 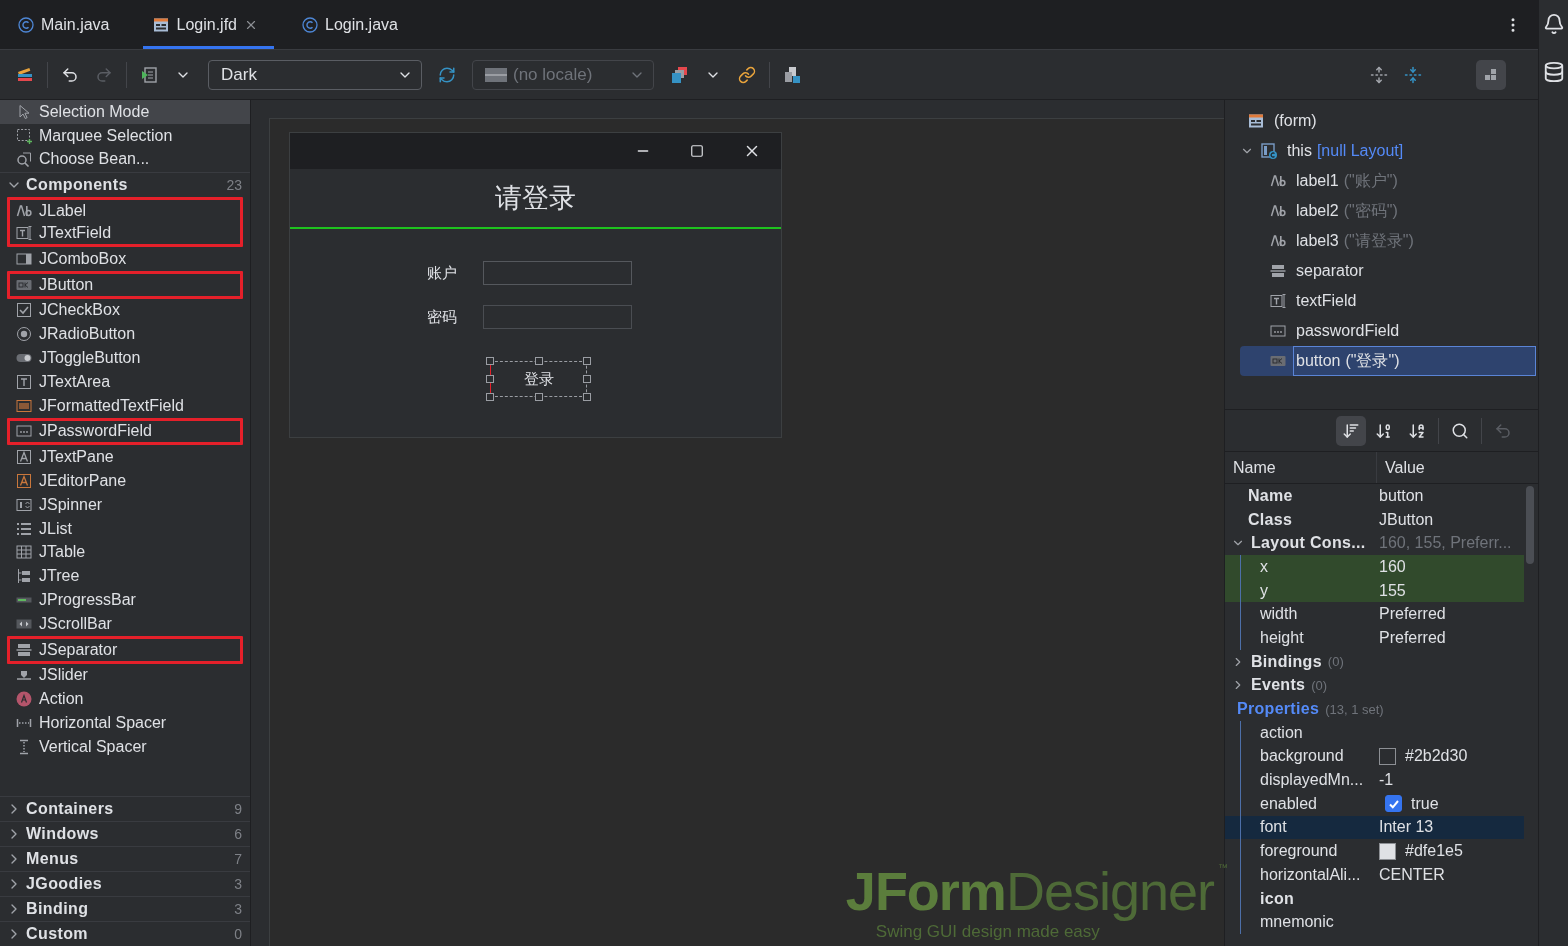 What do you see at coordinates (125, 833) in the screenshot?
I see `palette-section-header: Windows 6` at bounding box center [125, 833].